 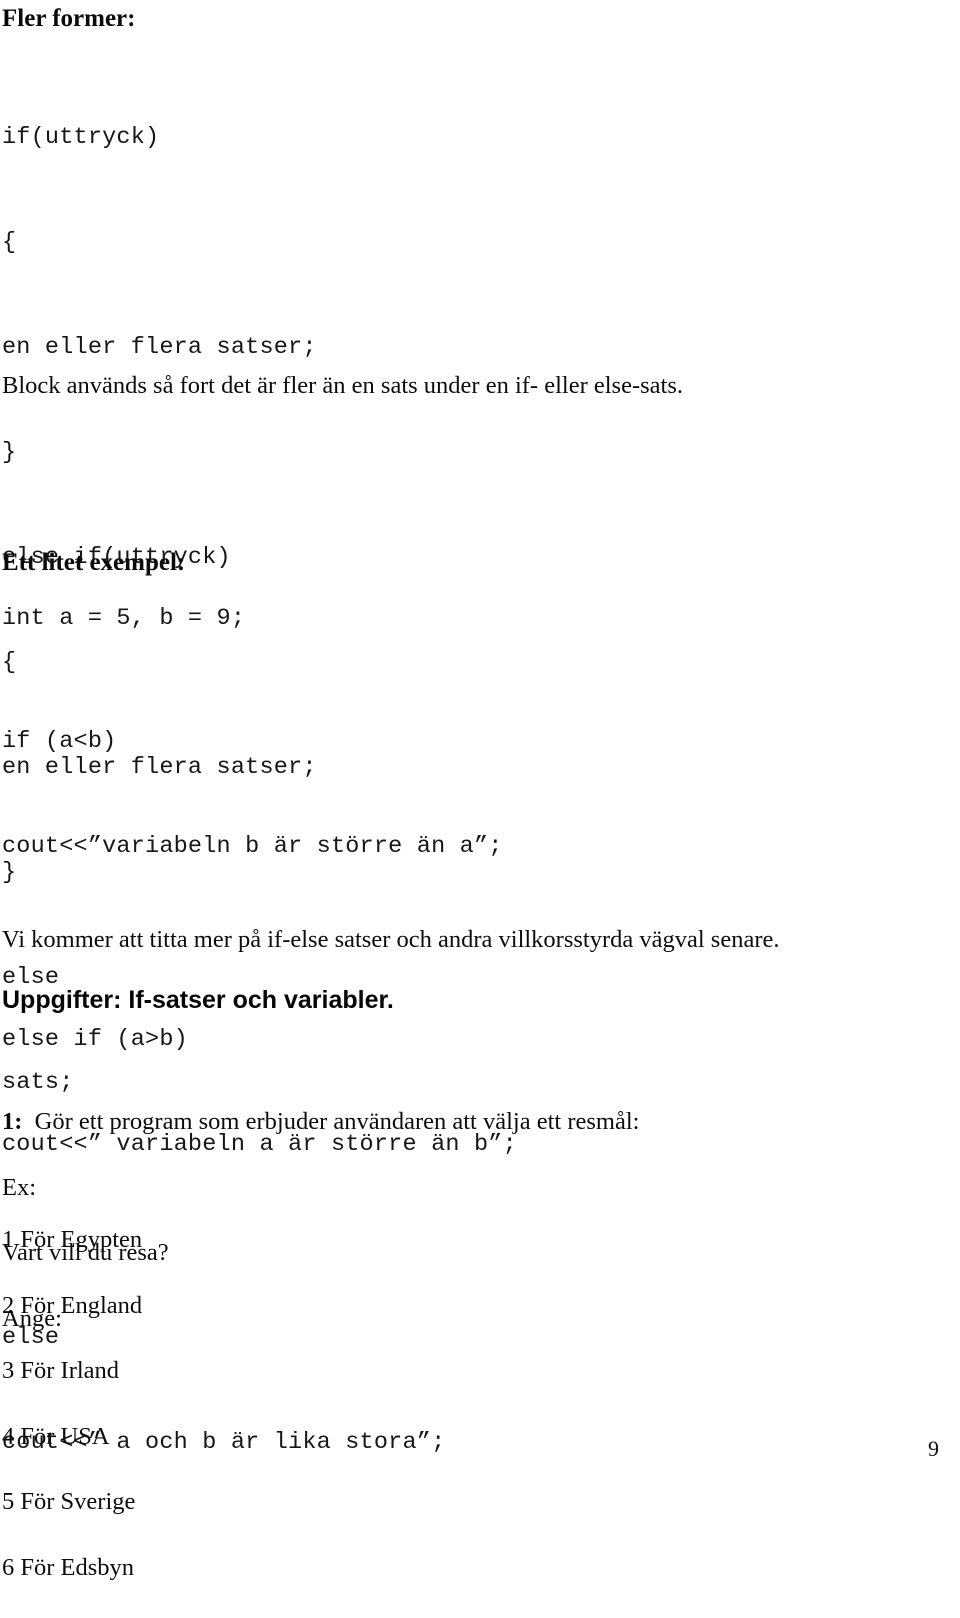 I want to click on section-heading-fler-former: Fler former:, so click(x=69, y=18).